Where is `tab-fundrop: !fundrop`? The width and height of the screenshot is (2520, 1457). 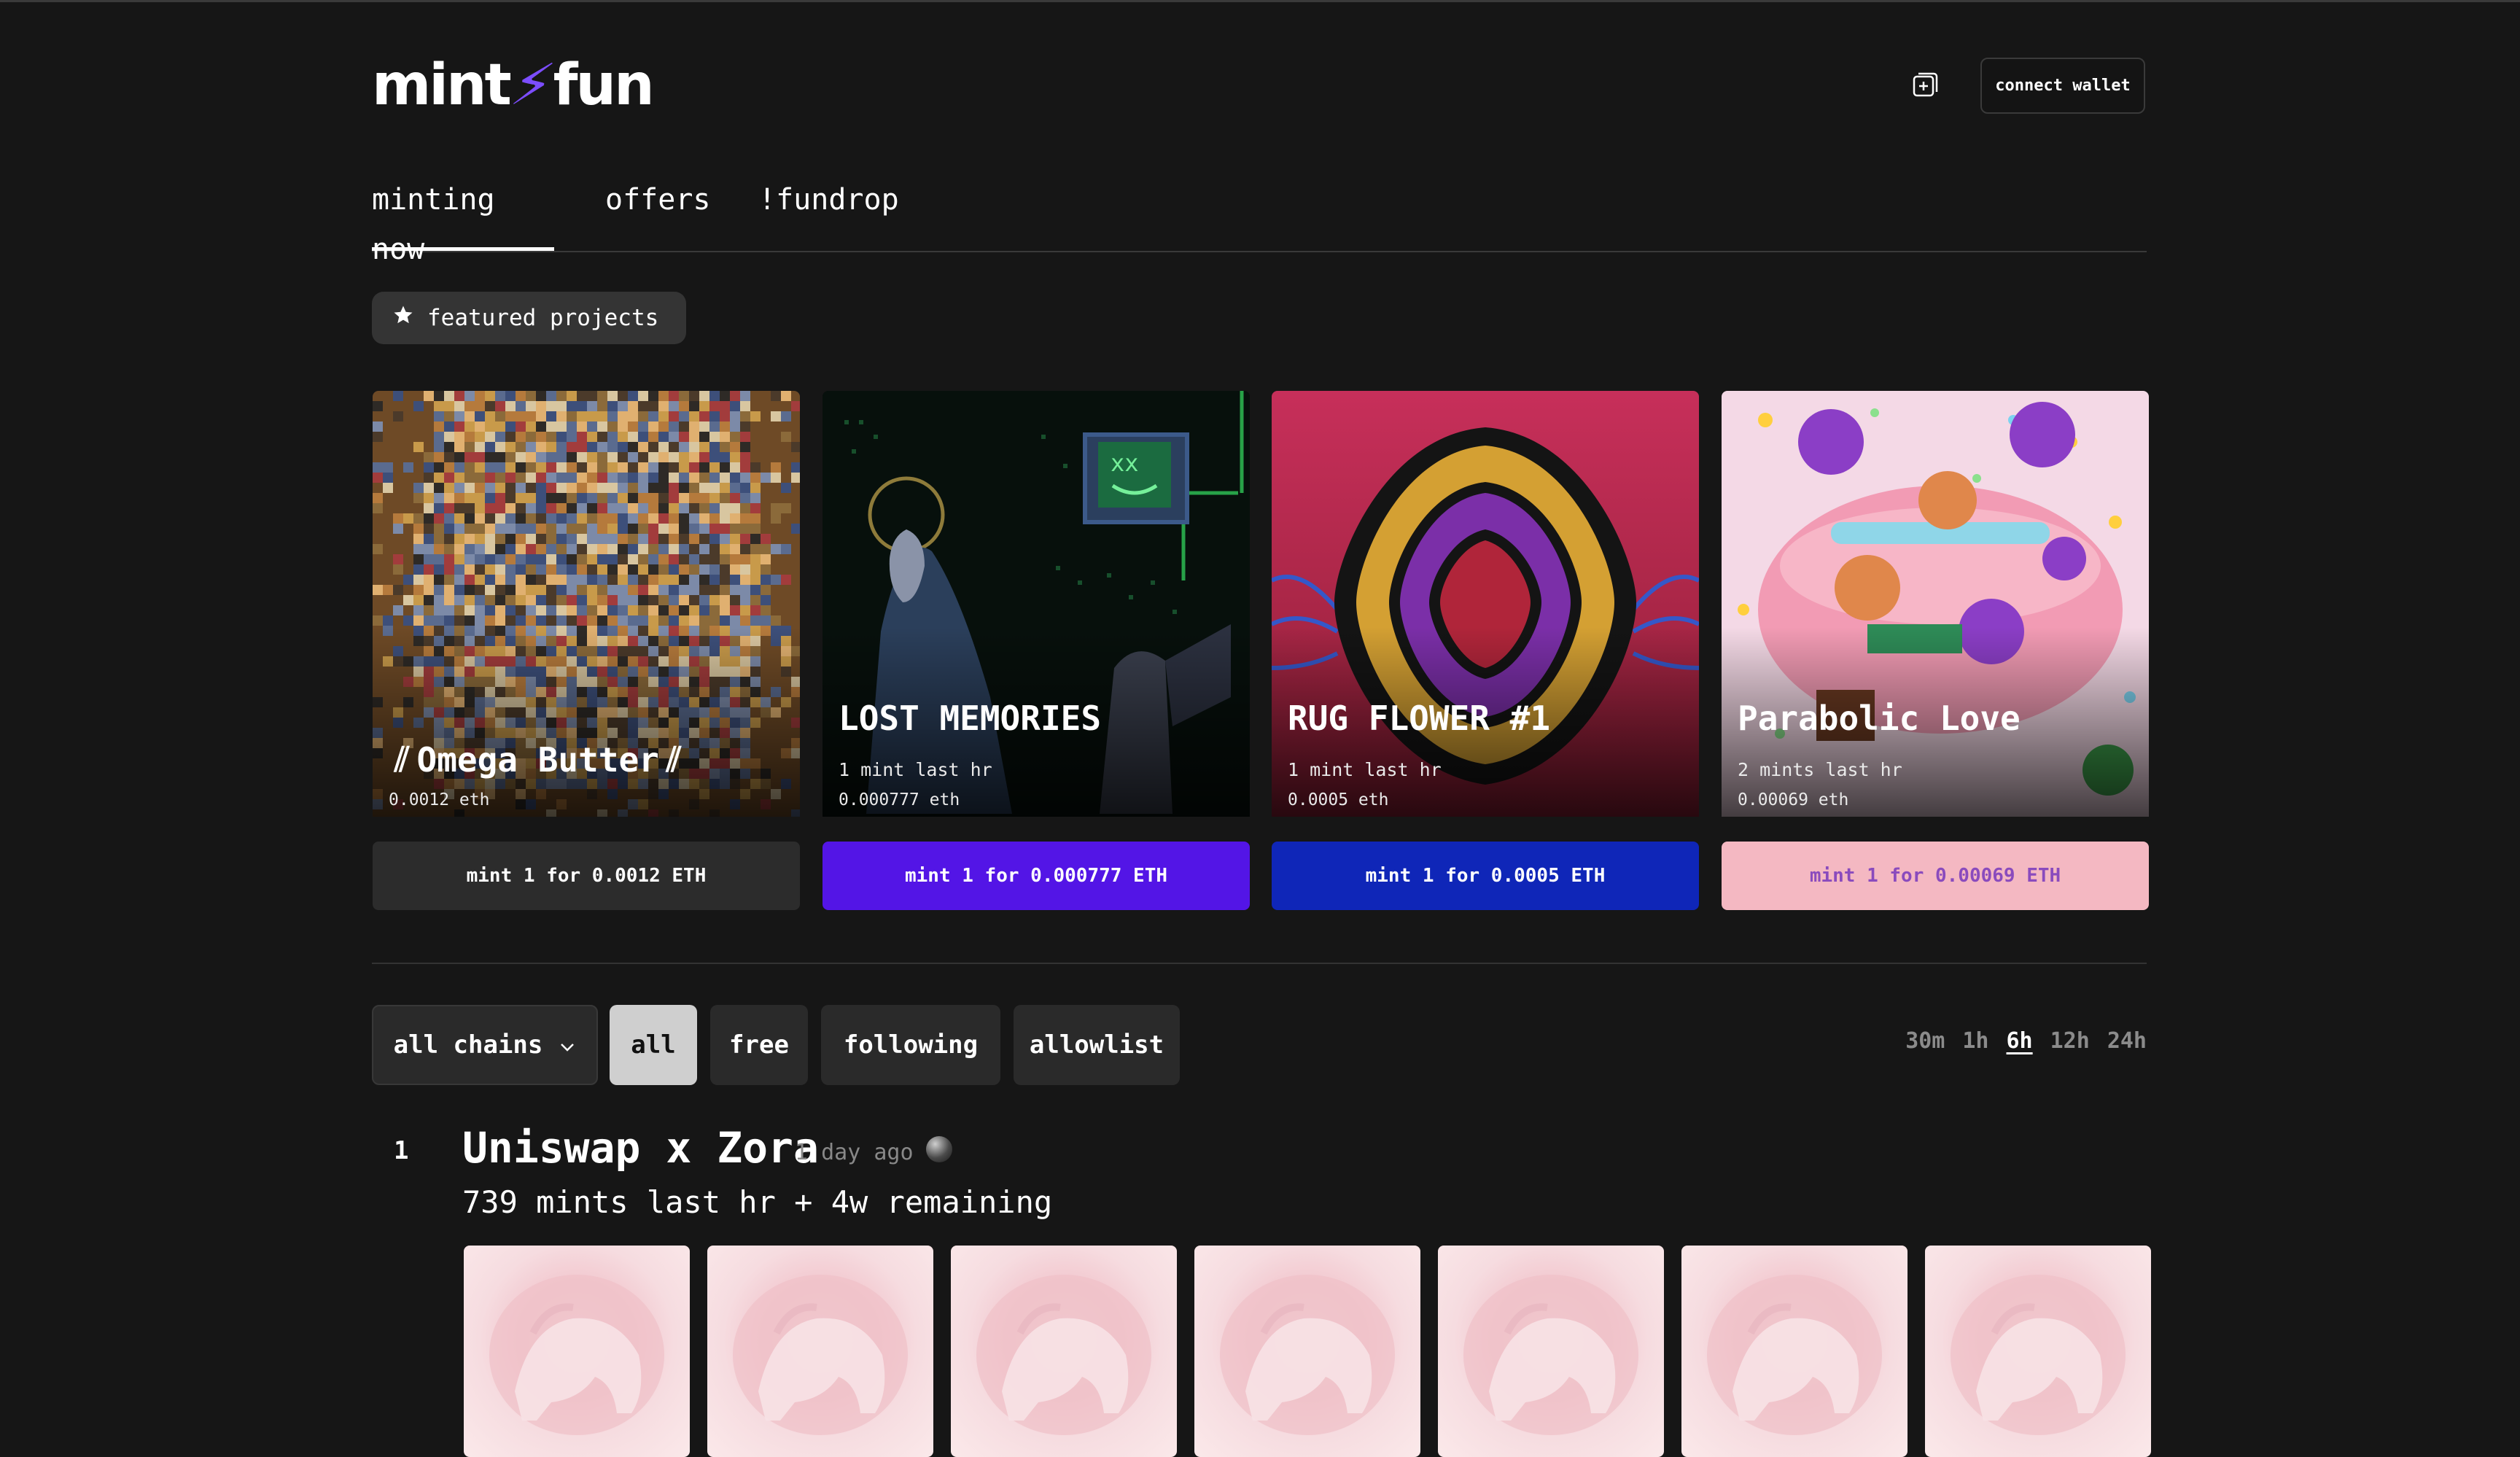 tab-fundrop: !fundrop is located at coordinates (828, 213).